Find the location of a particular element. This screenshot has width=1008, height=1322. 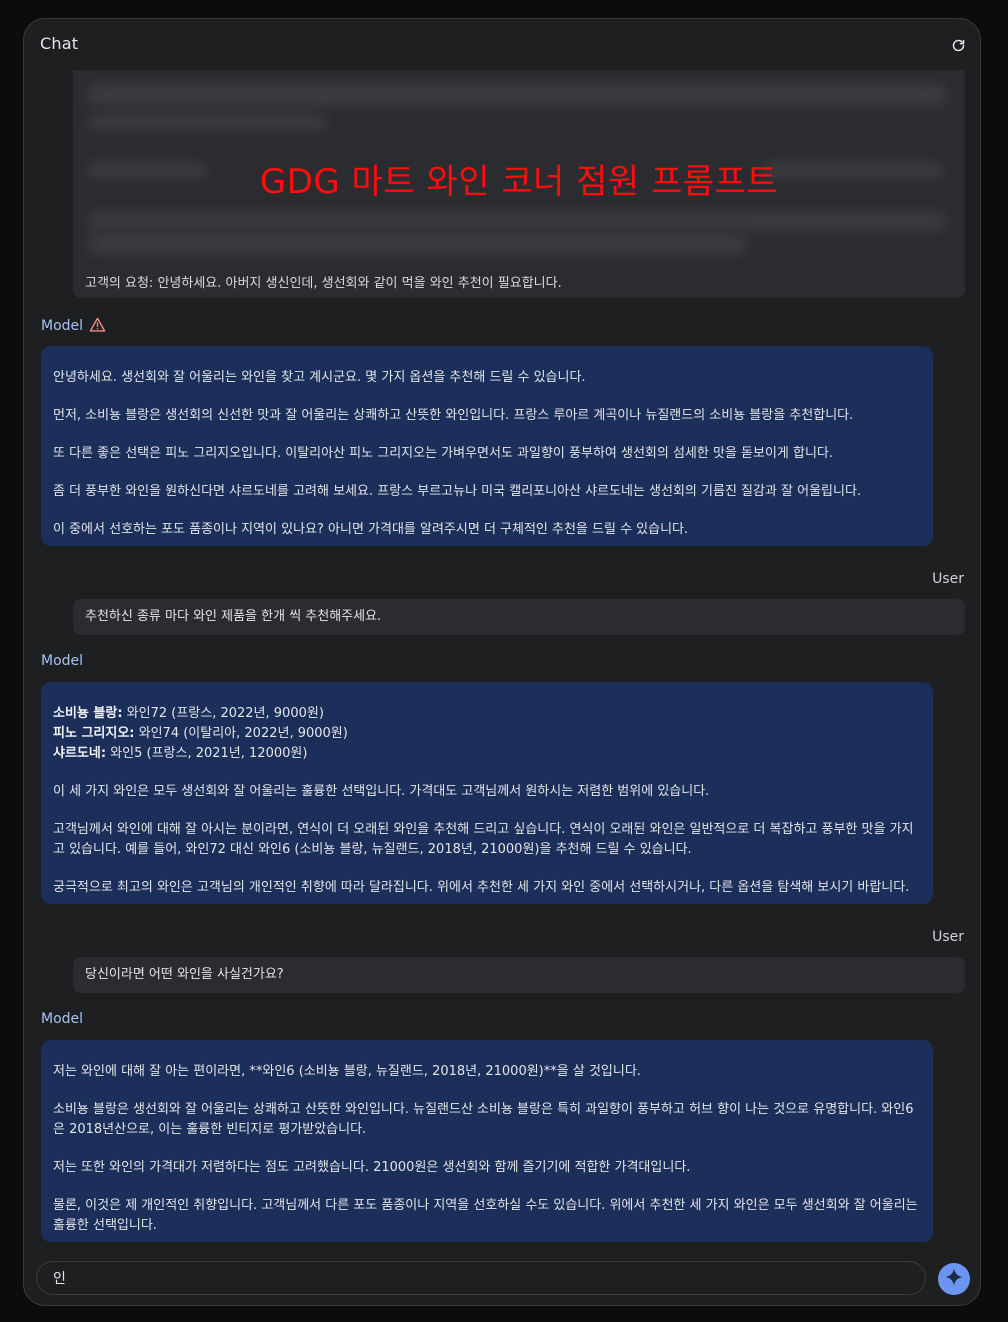

wine-list-item: 샤르도네: 와인5 (프랑스, 2021년, 12000원) is located at coordinates (180, 754).